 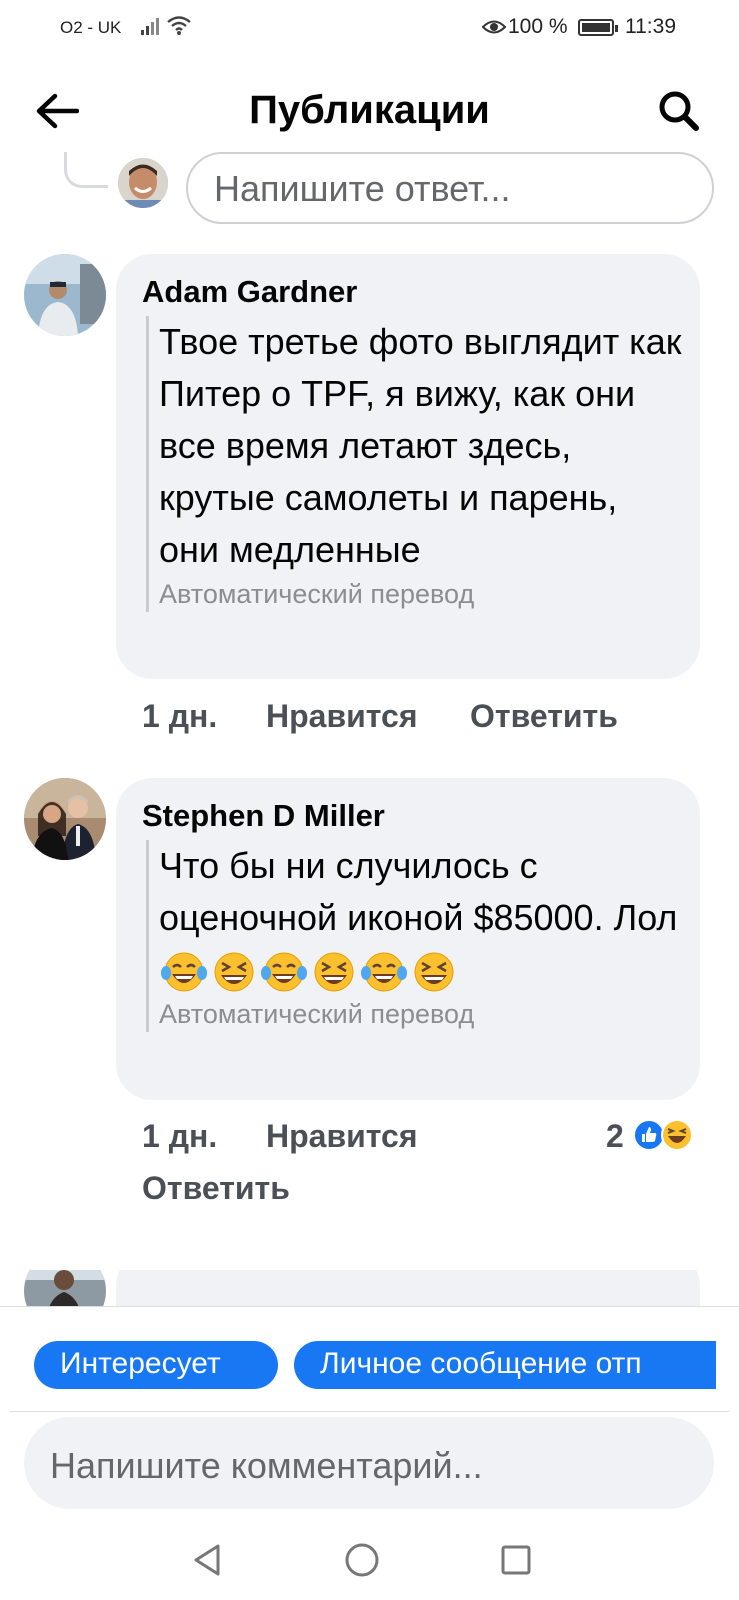 I want to click on carrier-label: O2 - UK, so click(x=91, y=27).